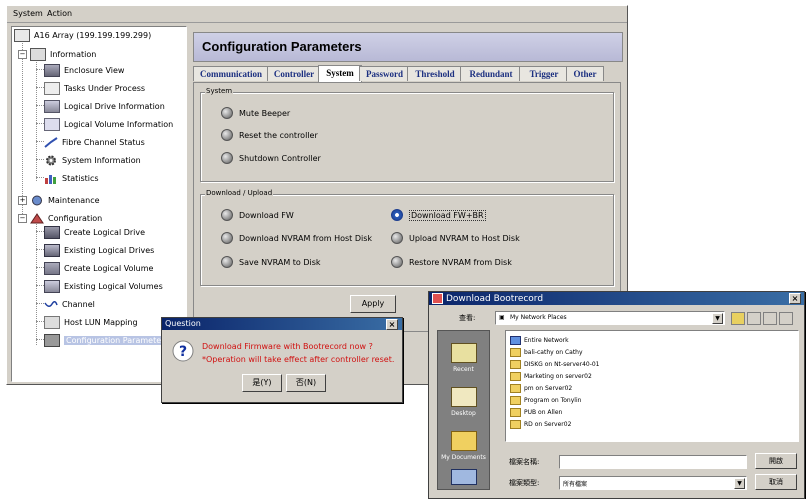 This screenshot has width=806, height=499. I want to click on network-places-icon: ▣, so click(502, 317).